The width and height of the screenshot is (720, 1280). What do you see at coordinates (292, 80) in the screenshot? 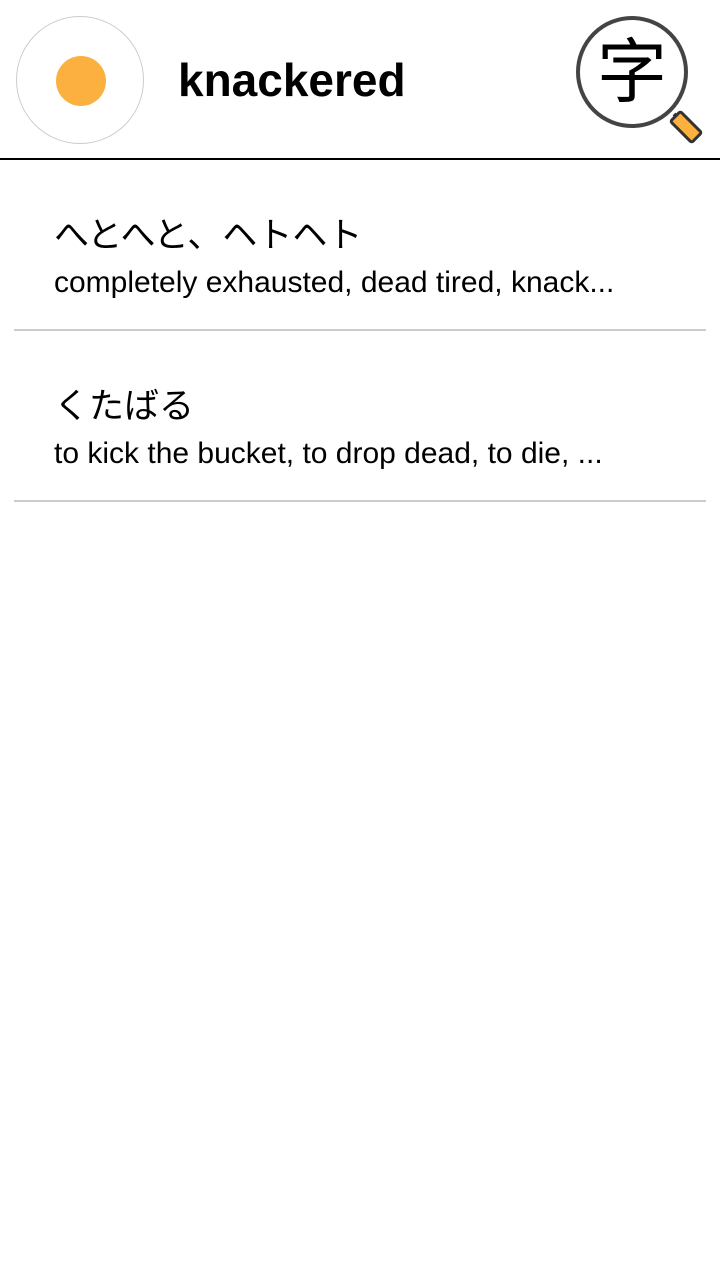
I see `search-term: knackered` at bounding box center [292, 80].